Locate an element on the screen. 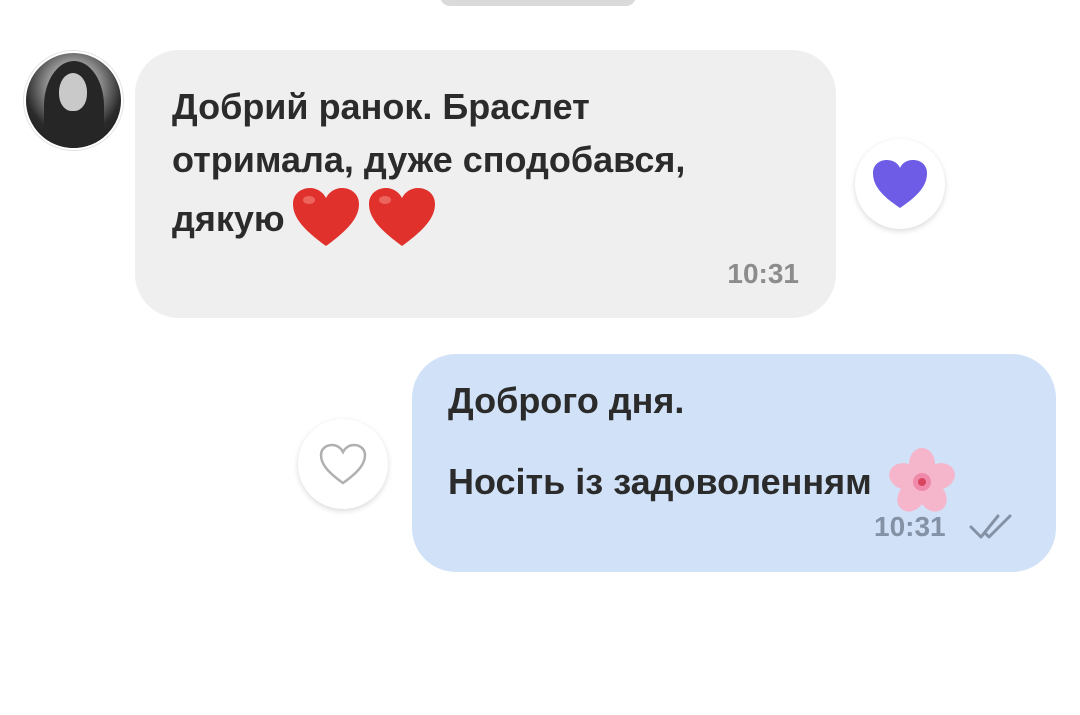 This screenshot has height=715, width=1080. incoming-line-1: Добрий ранок. Браслет is located at coordinates (381, 106).